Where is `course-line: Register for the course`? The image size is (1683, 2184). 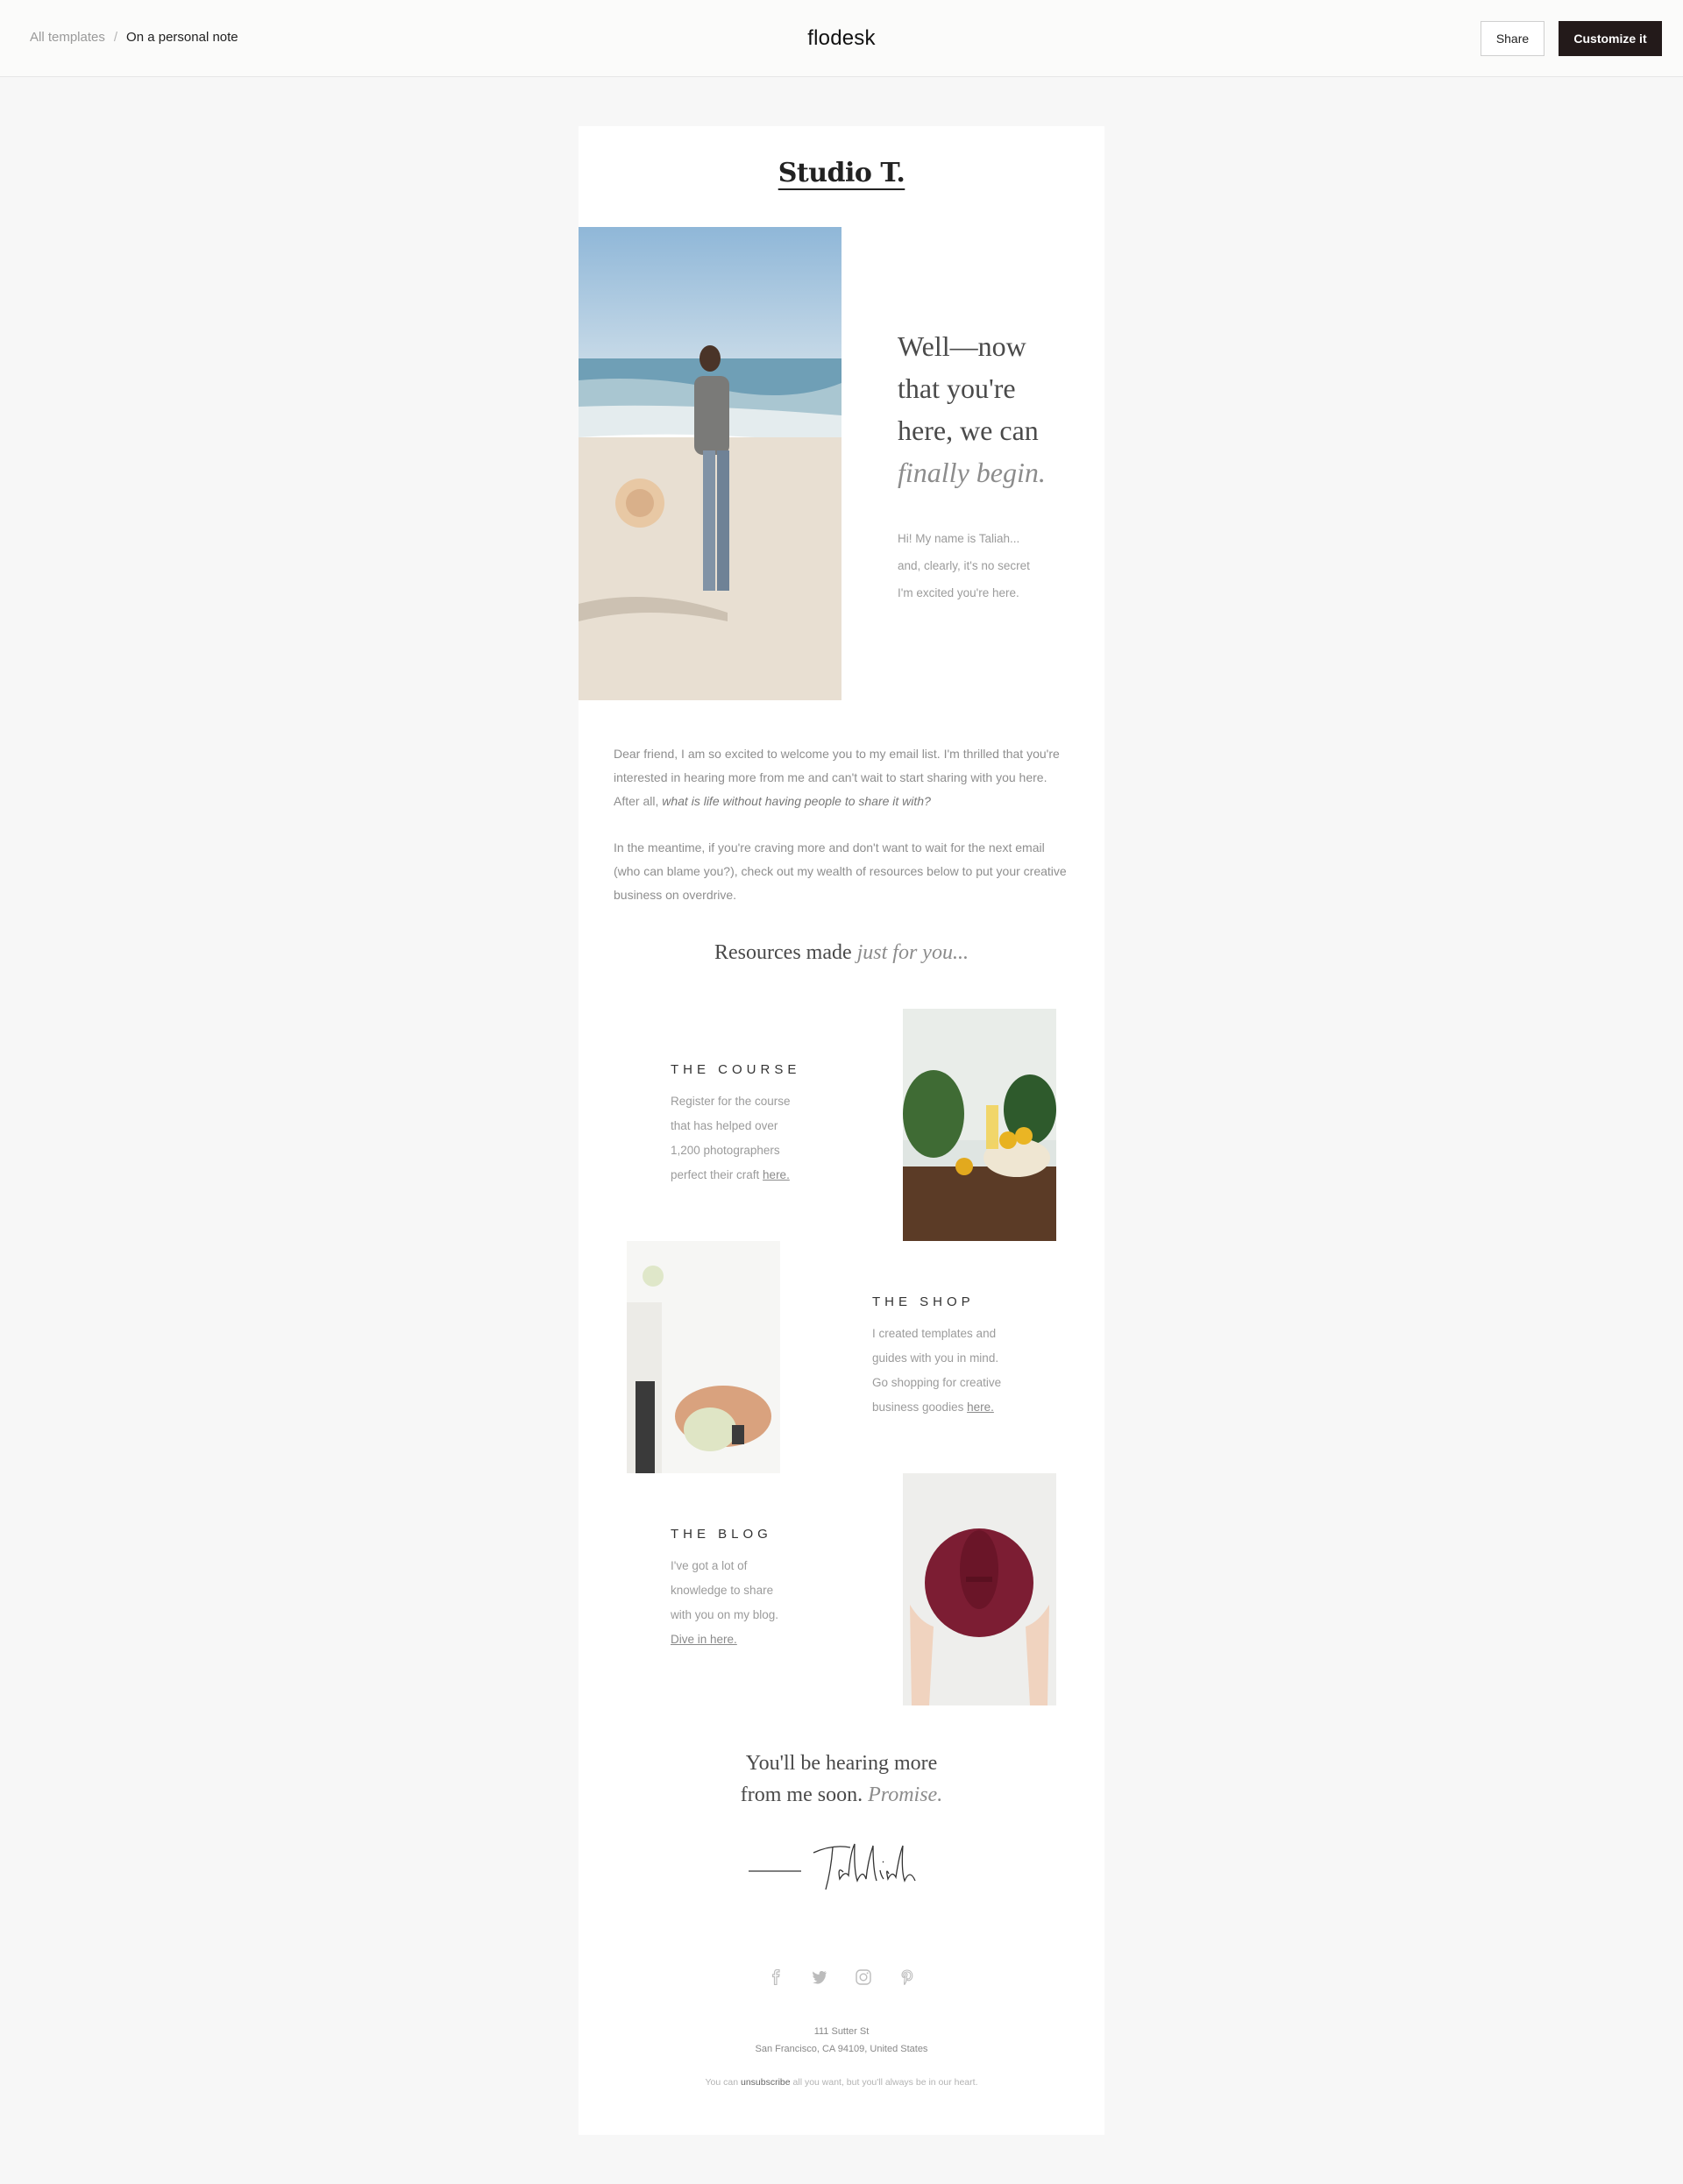
course-line: Register for the course is located at coordinates (731, 1101).